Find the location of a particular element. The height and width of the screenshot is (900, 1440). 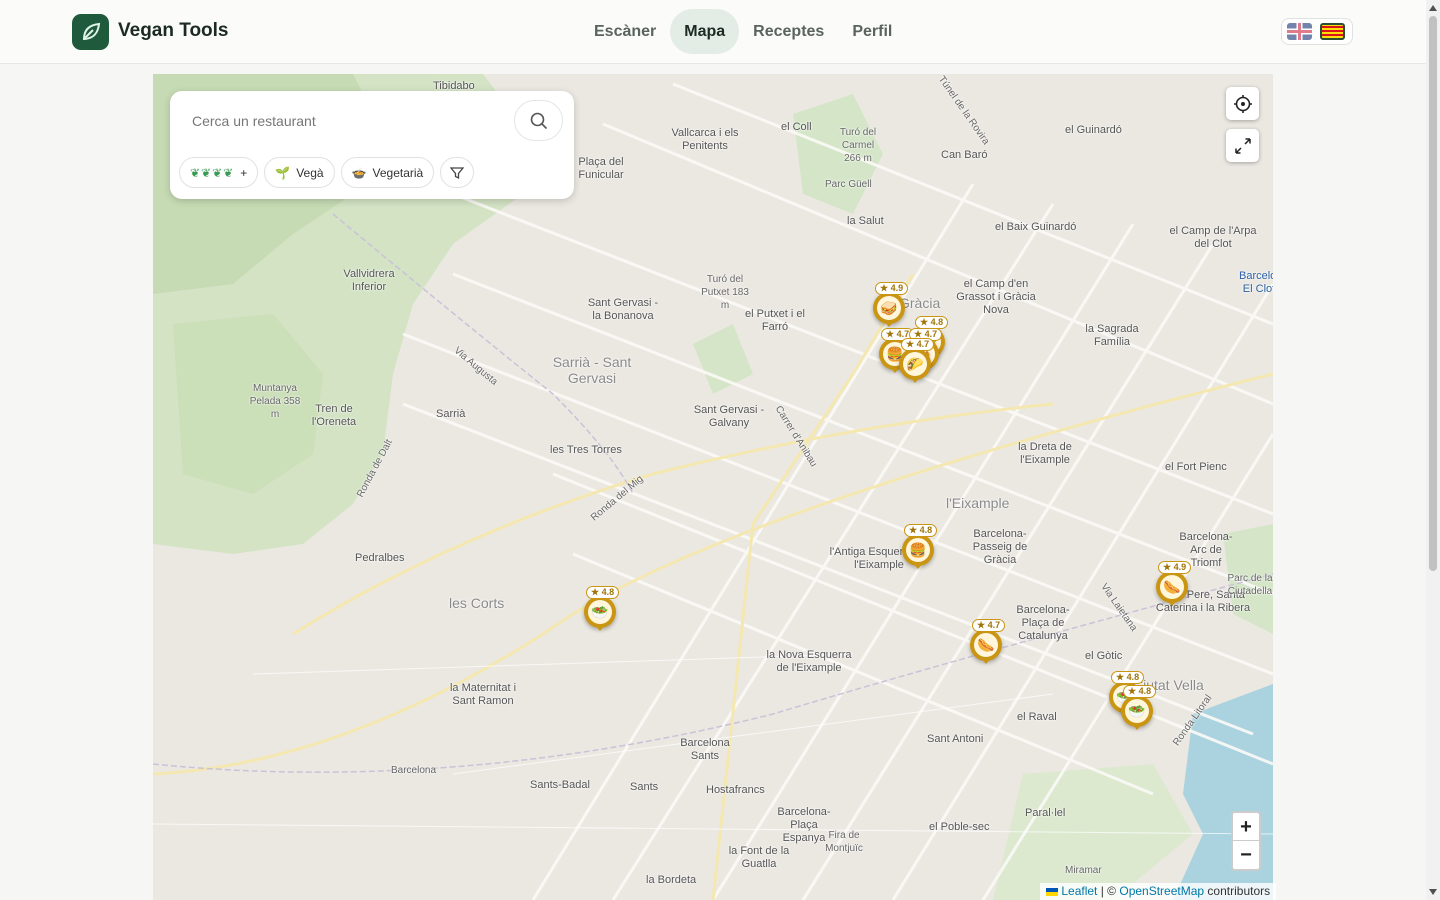

map-label: Barcelona-Passeig de Gràcia is located at coordinates (1000, 547).